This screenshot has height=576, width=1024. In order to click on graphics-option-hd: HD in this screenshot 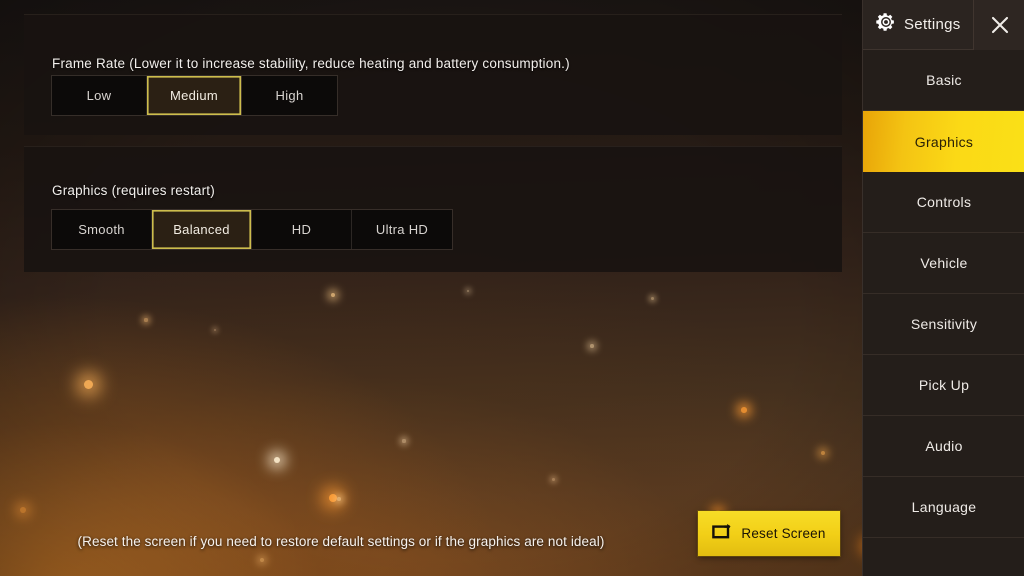, I will do `click(302, 229)`.